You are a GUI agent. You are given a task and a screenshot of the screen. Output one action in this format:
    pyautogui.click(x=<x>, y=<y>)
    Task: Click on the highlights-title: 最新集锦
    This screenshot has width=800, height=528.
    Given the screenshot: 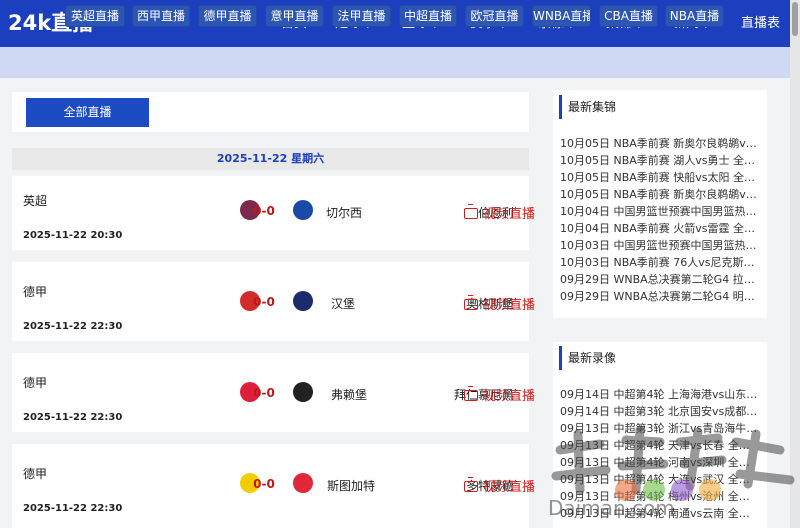 What is the action you would take?
    pyautogui.click(x=659, y=107)
    